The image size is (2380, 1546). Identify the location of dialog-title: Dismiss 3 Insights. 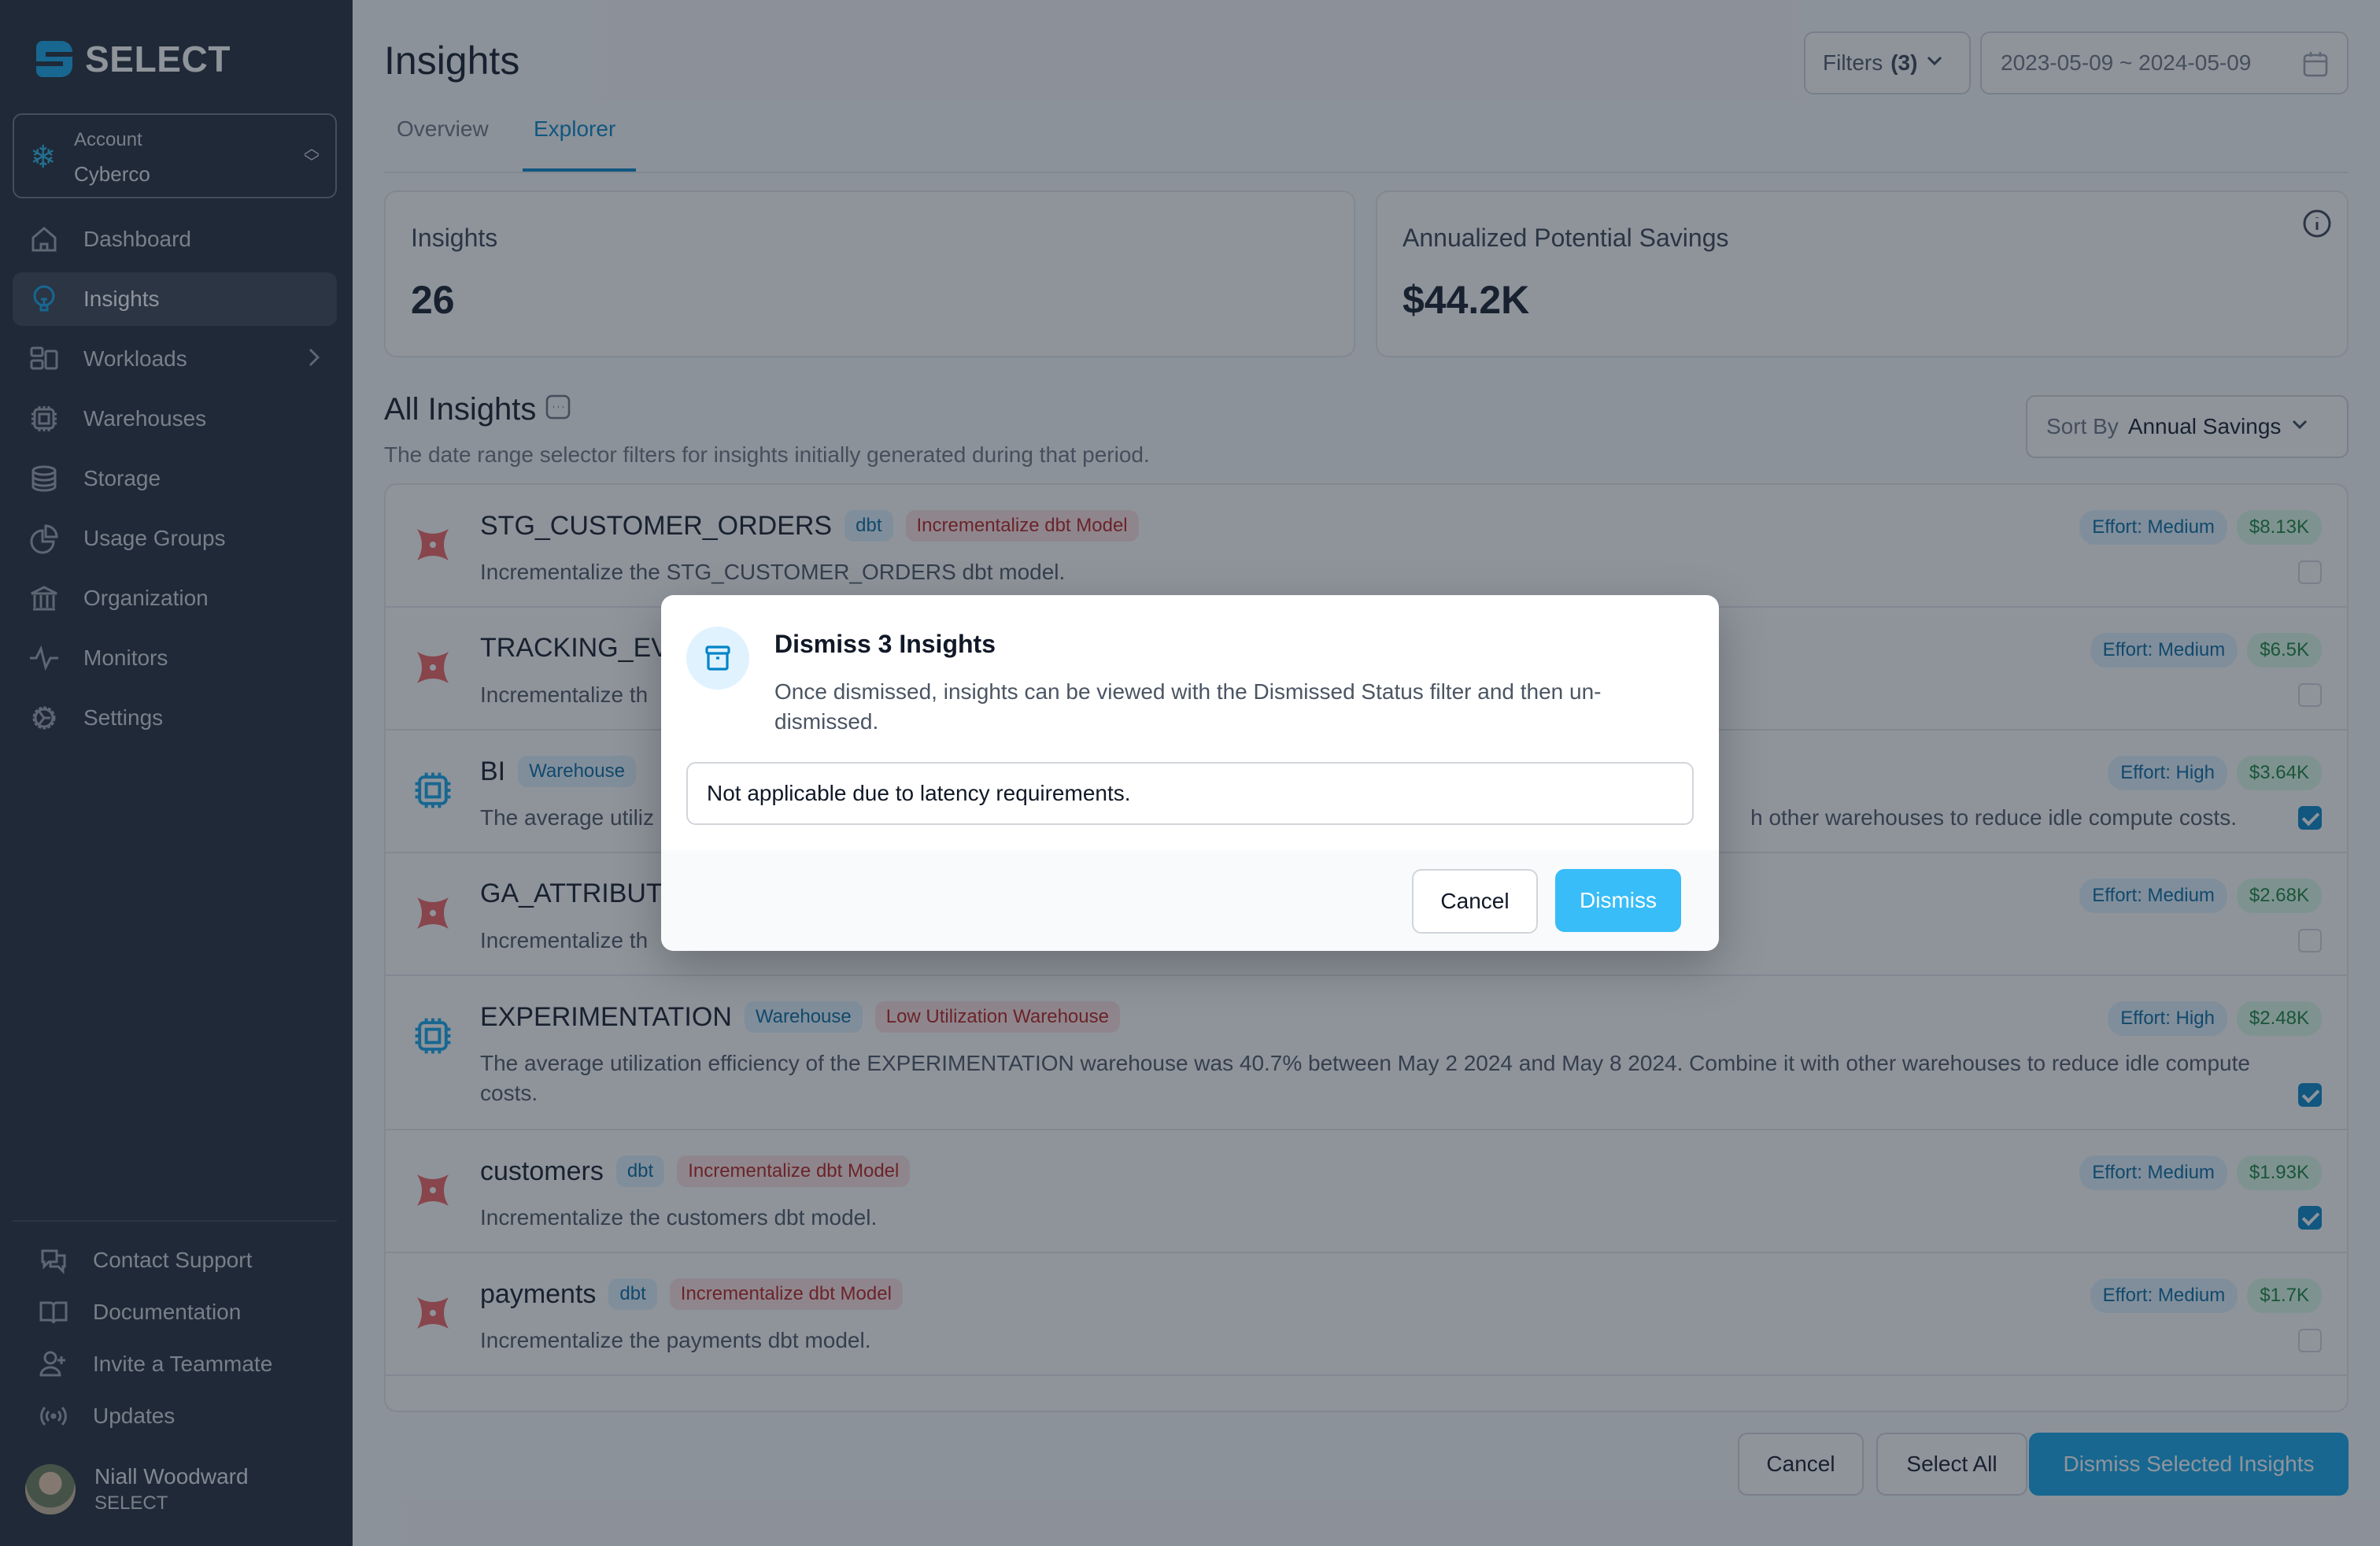
(885, 644).